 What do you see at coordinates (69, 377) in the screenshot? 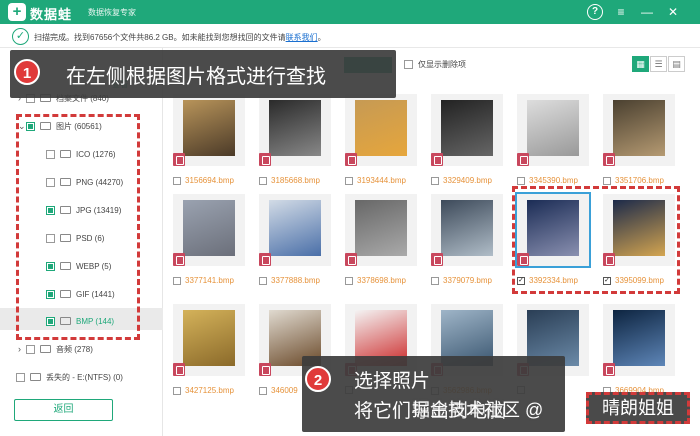
I see `tree-item-lost: 丢失的 - E:(NTFS) (0)` at bounding box center [69, 377].